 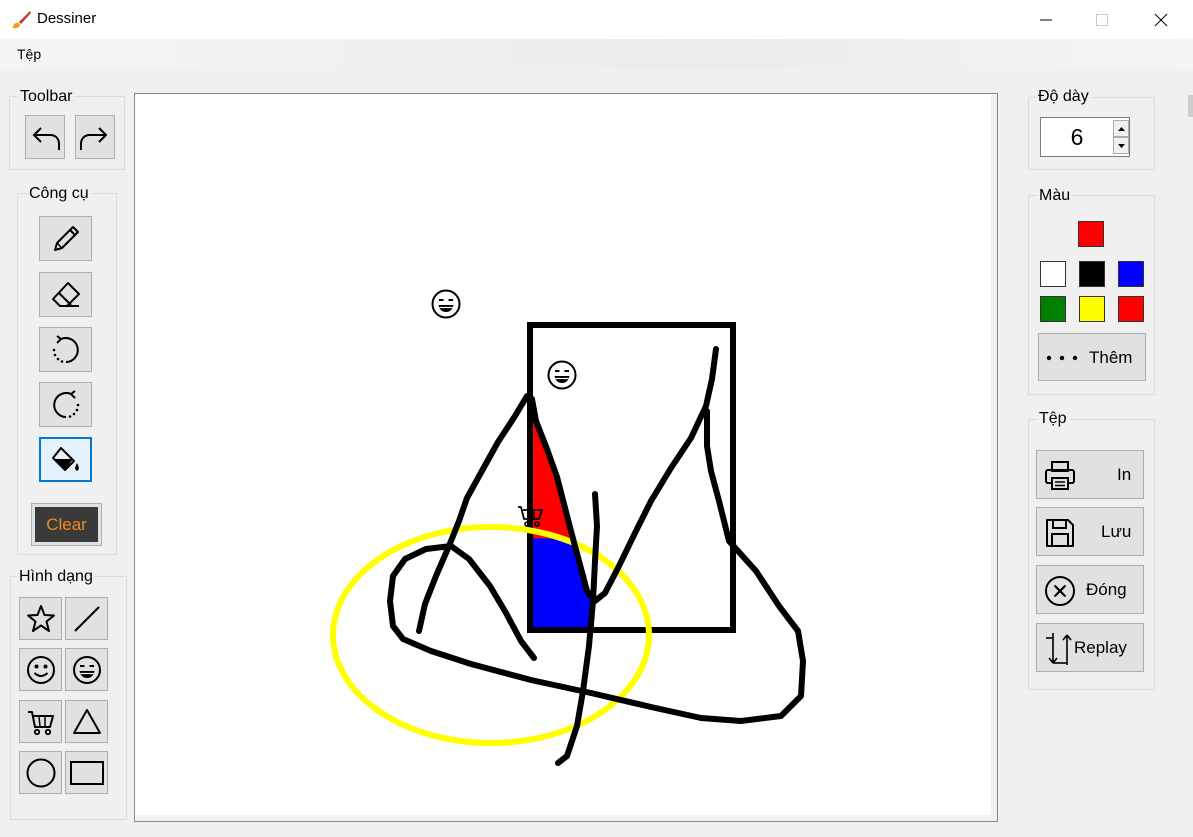 I want to click on save-button: Lưu, so click(x=1090, y=531).